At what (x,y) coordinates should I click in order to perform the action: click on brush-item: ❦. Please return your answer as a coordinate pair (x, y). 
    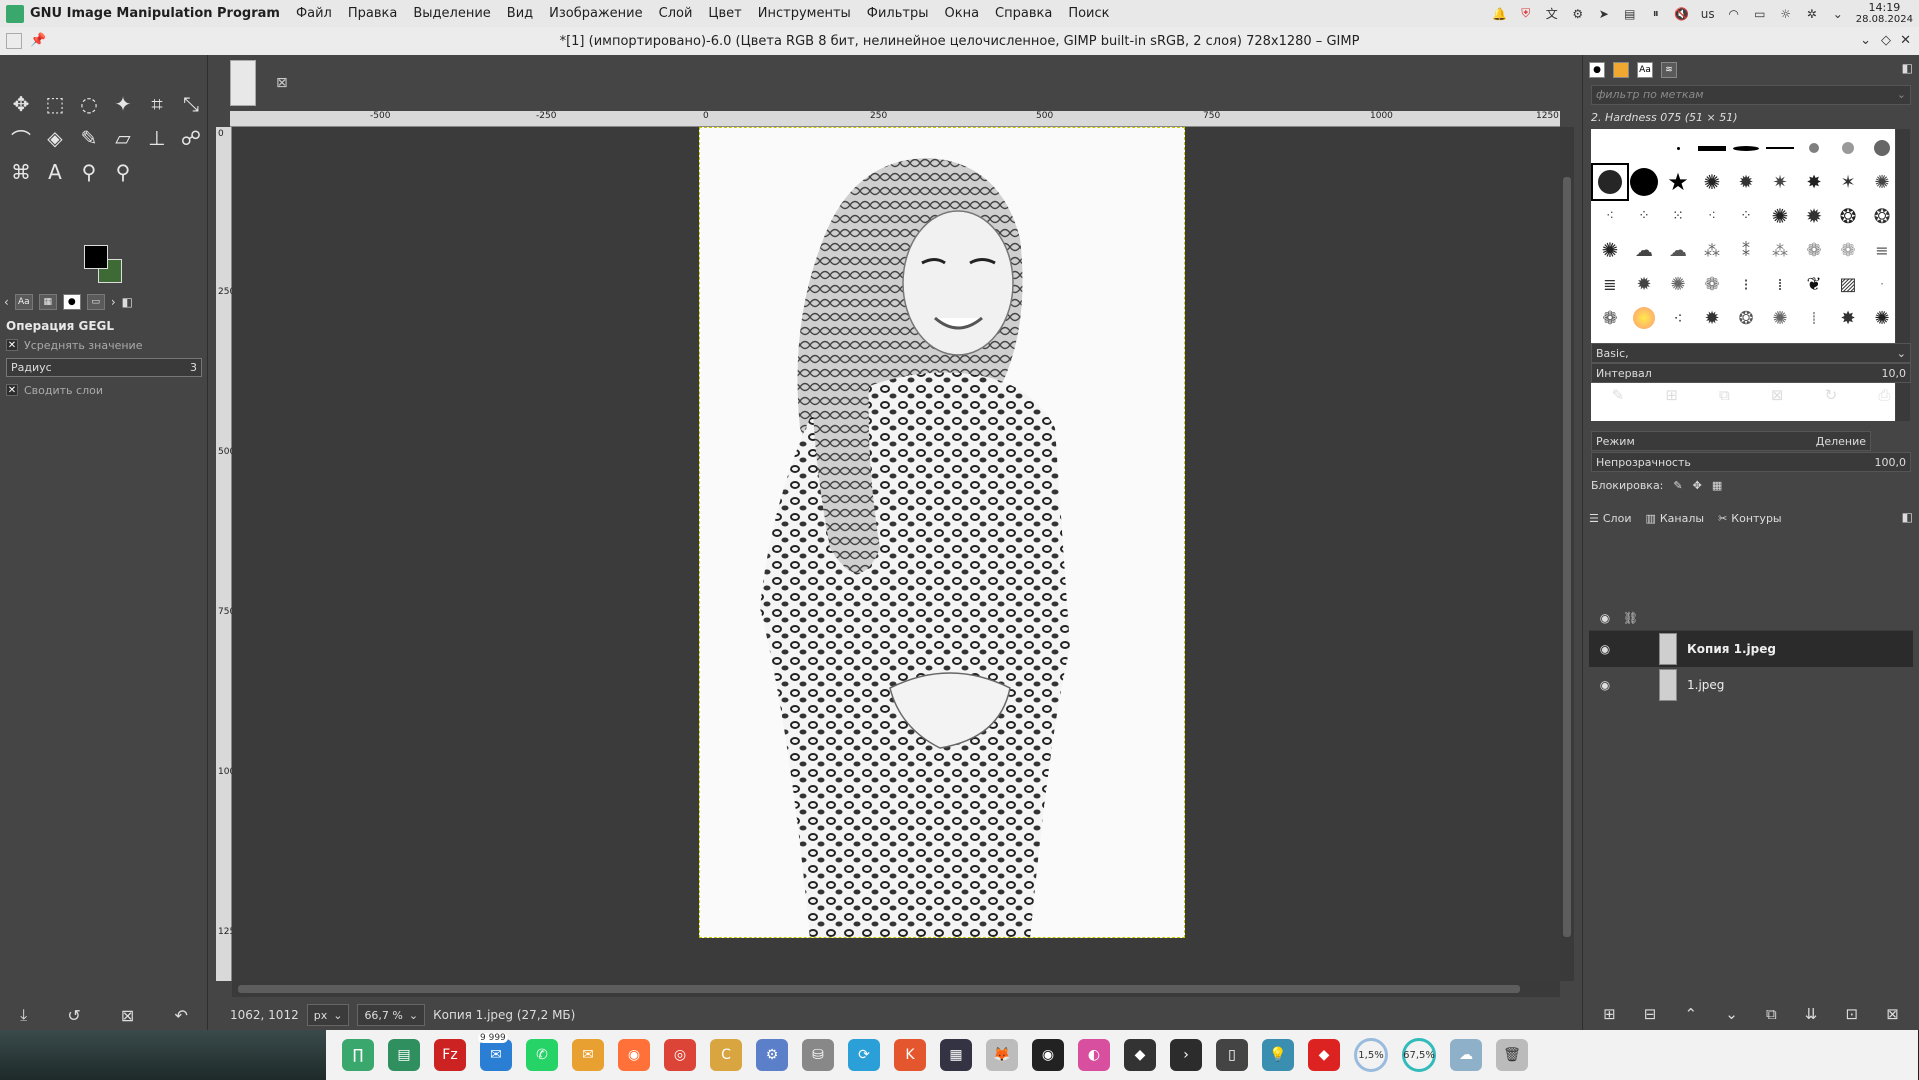
    Looking at the image, I should click on (1814, 284).